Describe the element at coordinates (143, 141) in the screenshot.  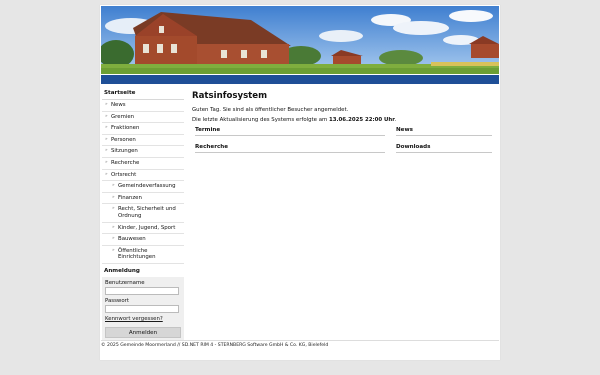
I see `nav-item-personen: » Personen` at that location.